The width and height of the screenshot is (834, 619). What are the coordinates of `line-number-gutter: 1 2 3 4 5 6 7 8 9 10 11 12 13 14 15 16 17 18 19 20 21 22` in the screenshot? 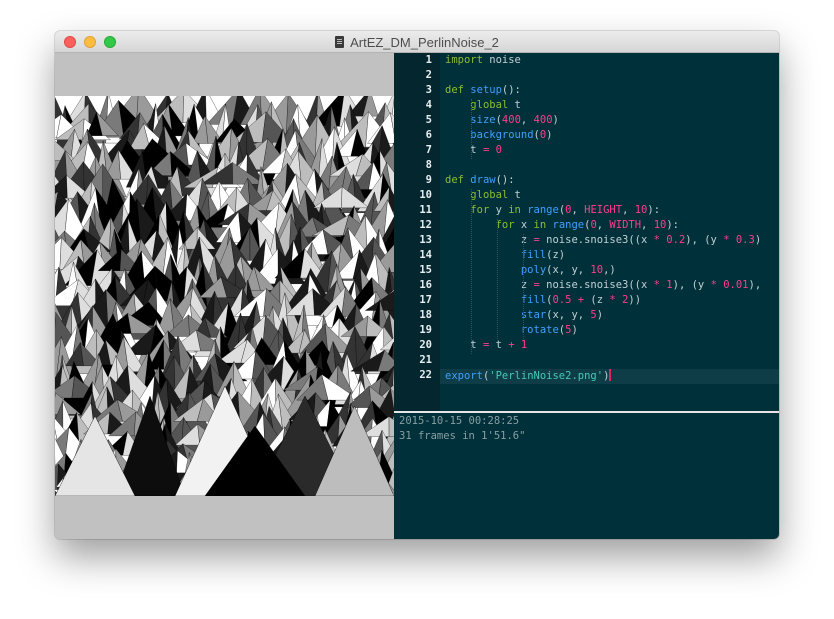 It's located at (417, 232).